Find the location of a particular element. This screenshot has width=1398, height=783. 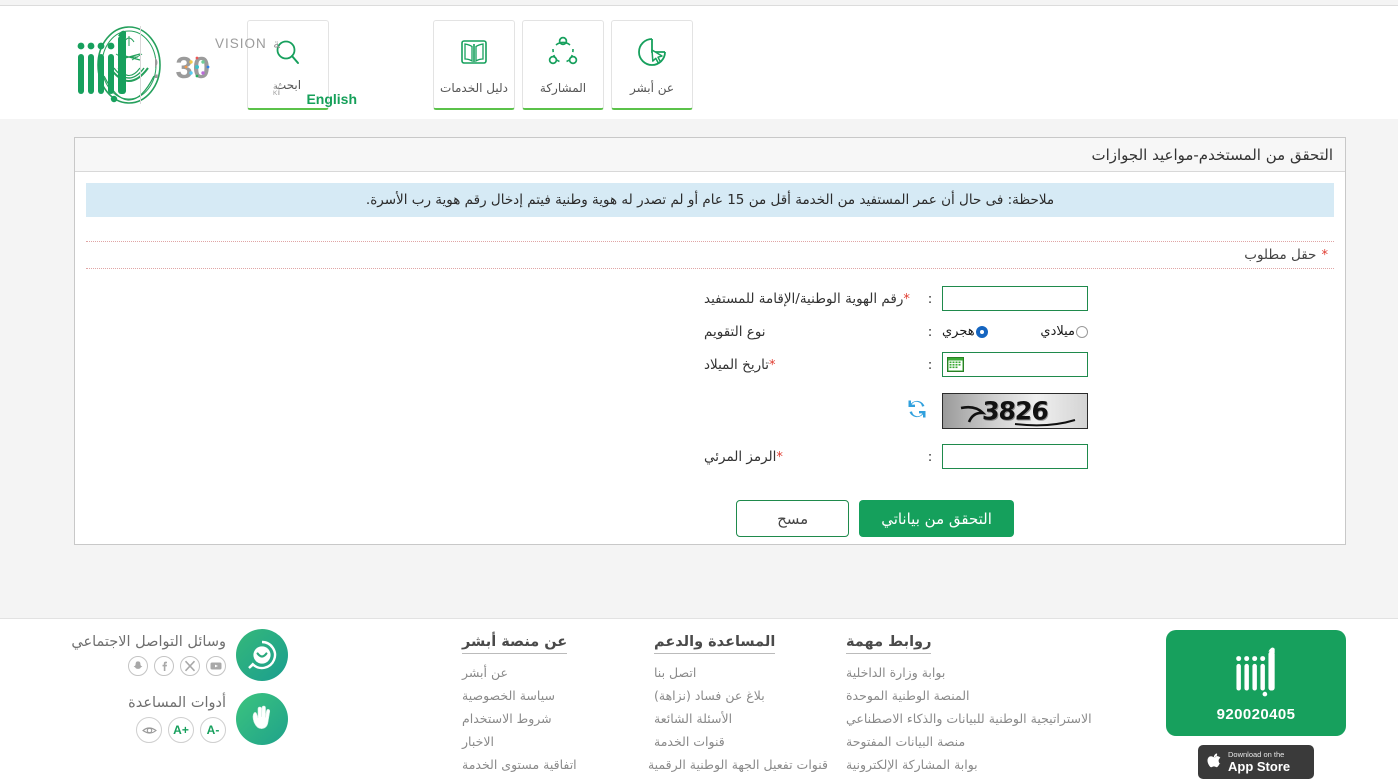

appstore-badge: Download on the App Store is located at coordinates (1256, 762).